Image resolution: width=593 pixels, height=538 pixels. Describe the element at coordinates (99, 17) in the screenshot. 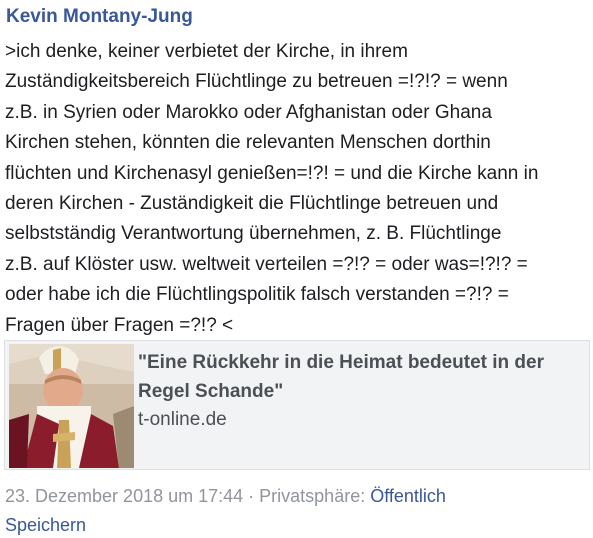

I see `author-name: Kevin Montany-Jung` at that location.